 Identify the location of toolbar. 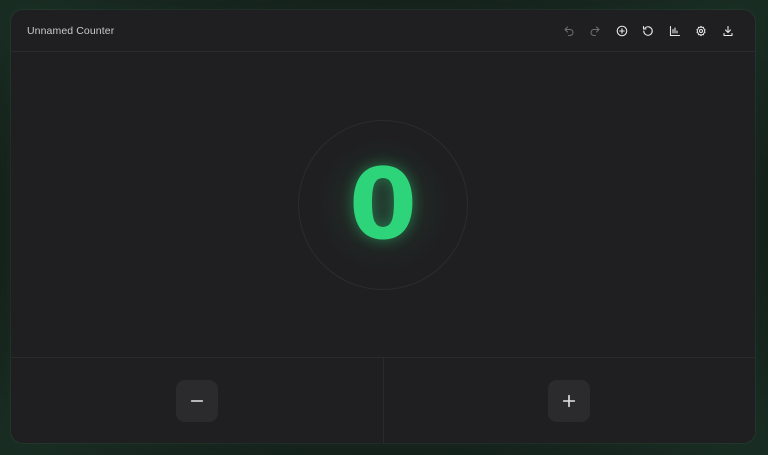
(649, 31).